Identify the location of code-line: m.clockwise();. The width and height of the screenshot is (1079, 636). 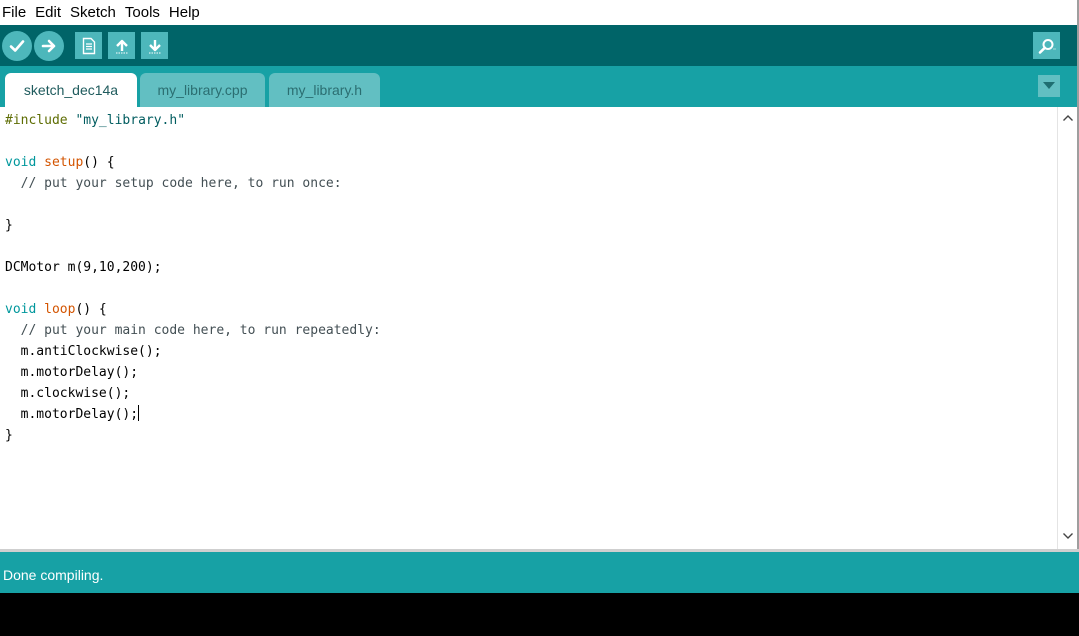
(68, 393).